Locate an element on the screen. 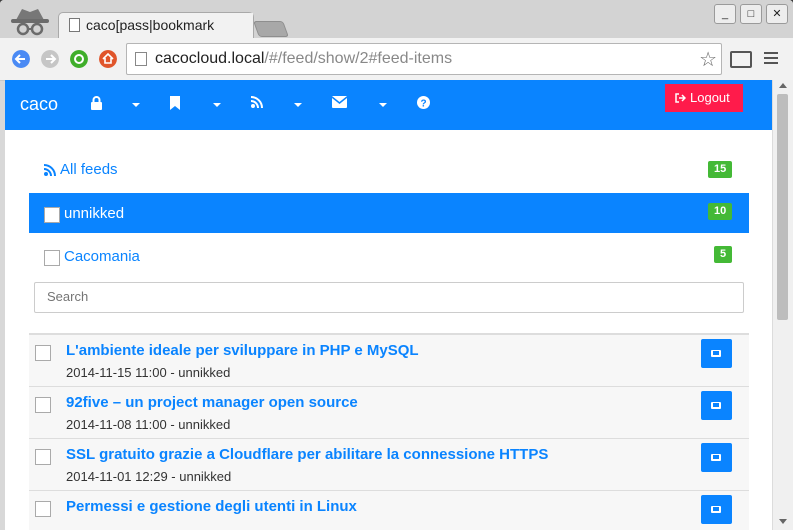 Image resolution: width=793 pixels, height=530 pixels. new-tab-button is located at coordinates (271, 29).